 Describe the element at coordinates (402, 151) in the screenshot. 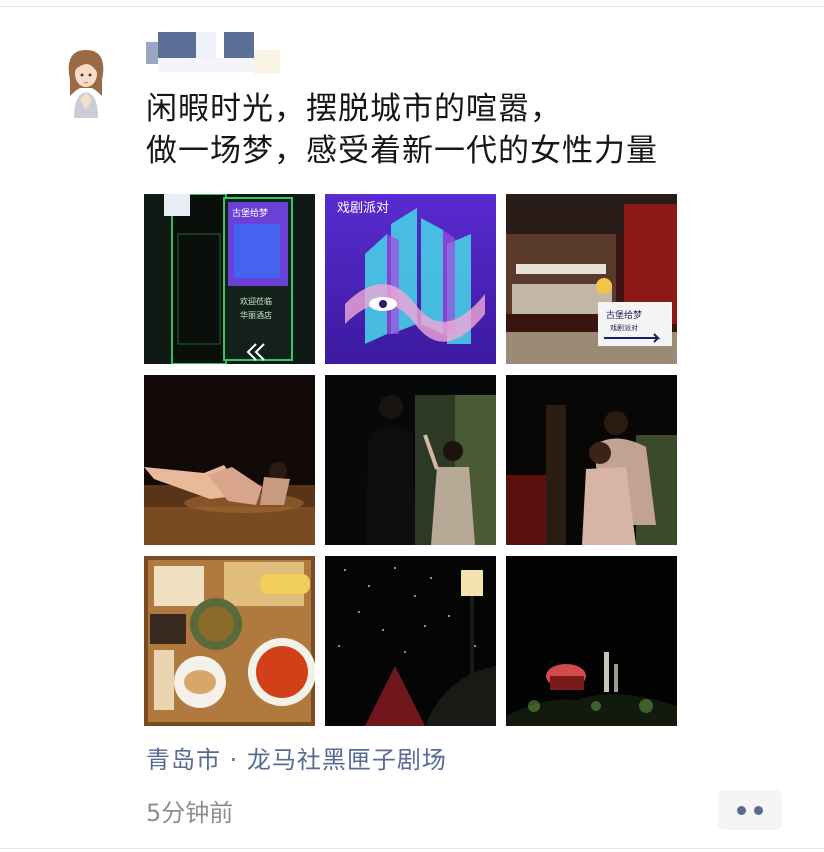

I see `post-text-line-2: 做一场梦，感受着新一代的女性力量` at that location.